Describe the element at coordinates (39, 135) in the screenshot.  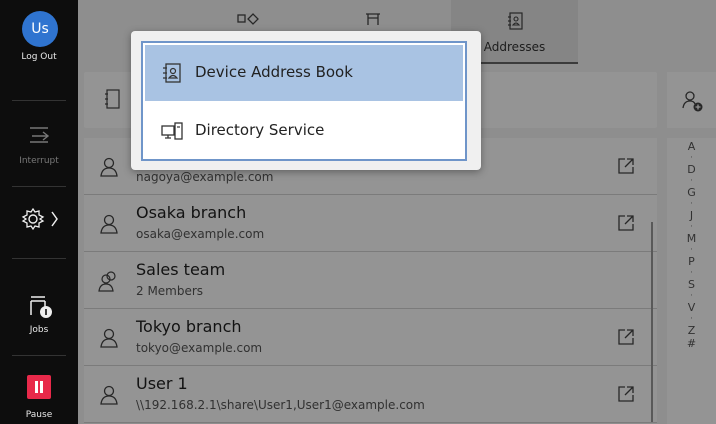
I see `interrupt-icon` at that location.